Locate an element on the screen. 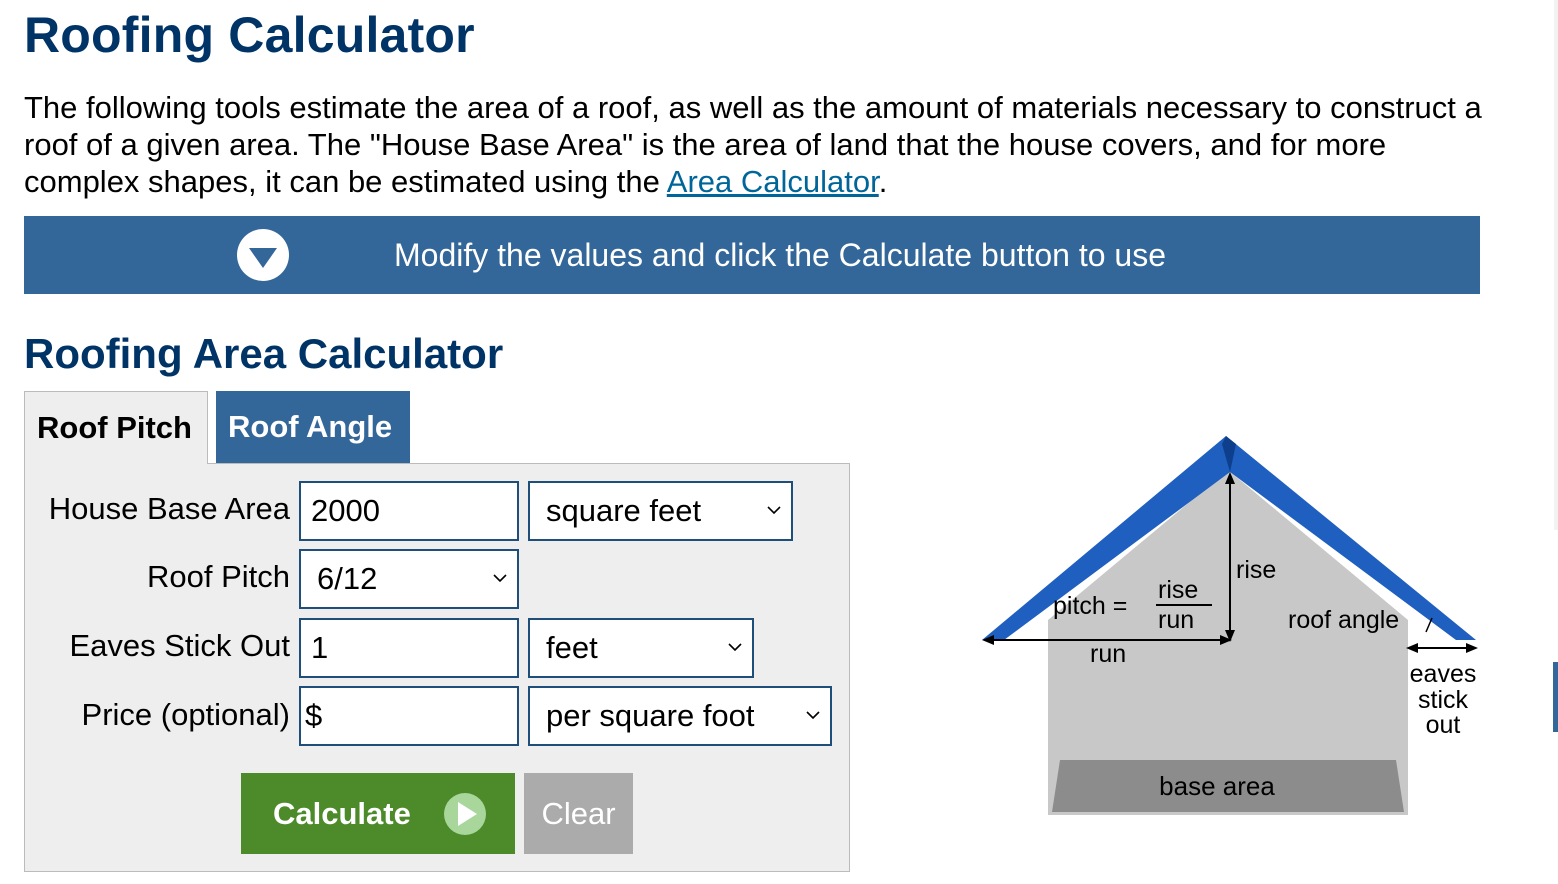 This screenshot has width=1558, height=884. roof-pitch-select: 6/12 is located at coordinates (409, 579).